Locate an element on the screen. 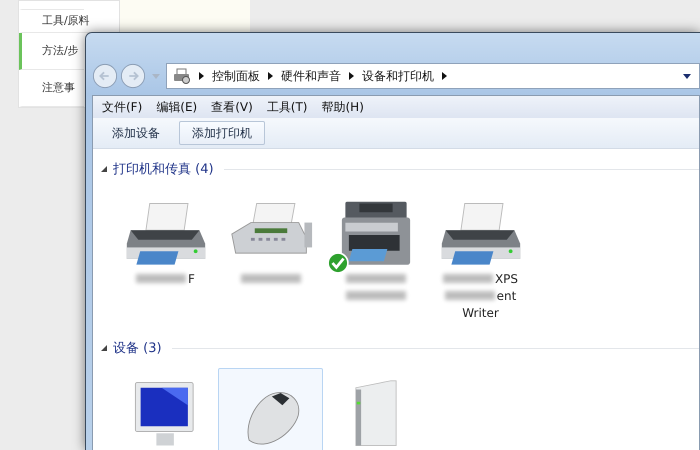 The height and width of the screenshot is (450, 700). sidebar-item: 注意事 is located at coordinates (51, 88).